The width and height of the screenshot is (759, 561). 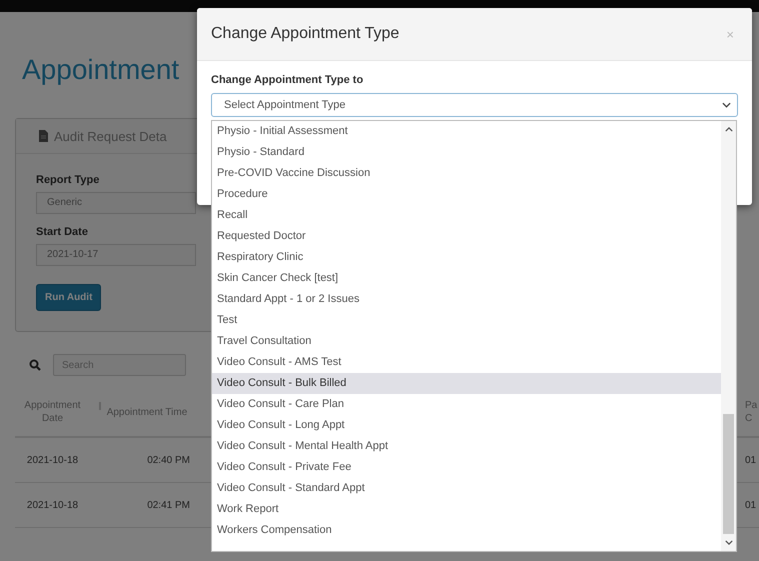 What do you see at coordinates (466, 215) in the screenshot?
I see `dropdown-option: Recall` at bounding box center [466, 215].